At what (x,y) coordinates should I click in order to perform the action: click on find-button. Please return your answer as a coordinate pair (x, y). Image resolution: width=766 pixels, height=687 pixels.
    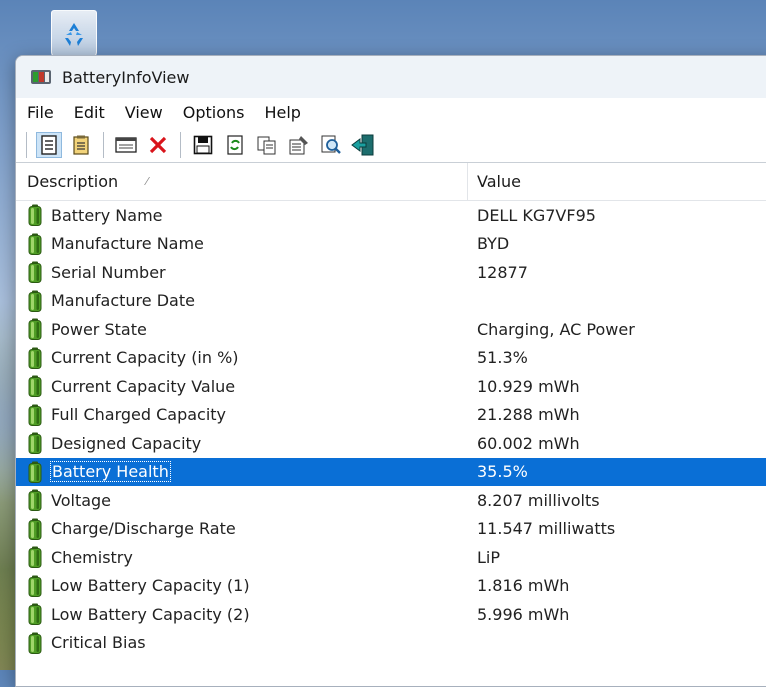
    Looking at the image, I should click on (331, 145).